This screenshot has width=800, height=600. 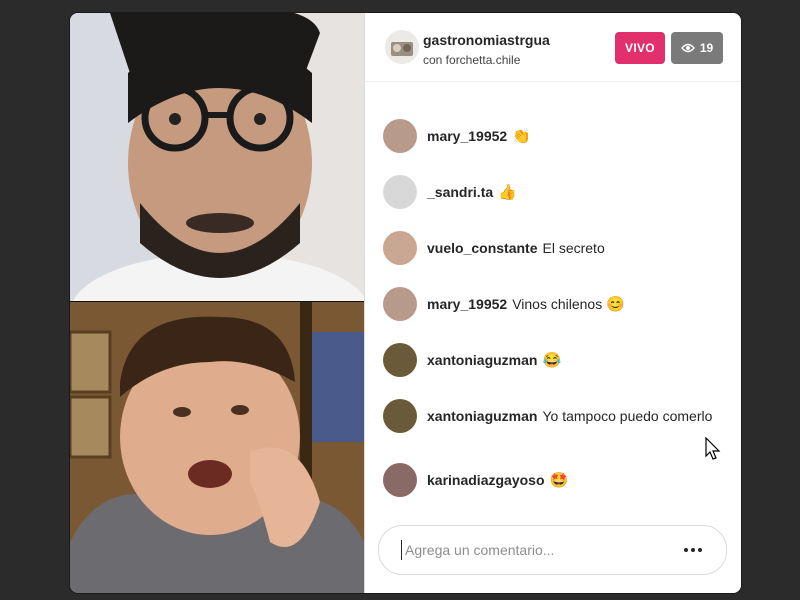 I want to click on comment-box, so click(x=552, y=550).